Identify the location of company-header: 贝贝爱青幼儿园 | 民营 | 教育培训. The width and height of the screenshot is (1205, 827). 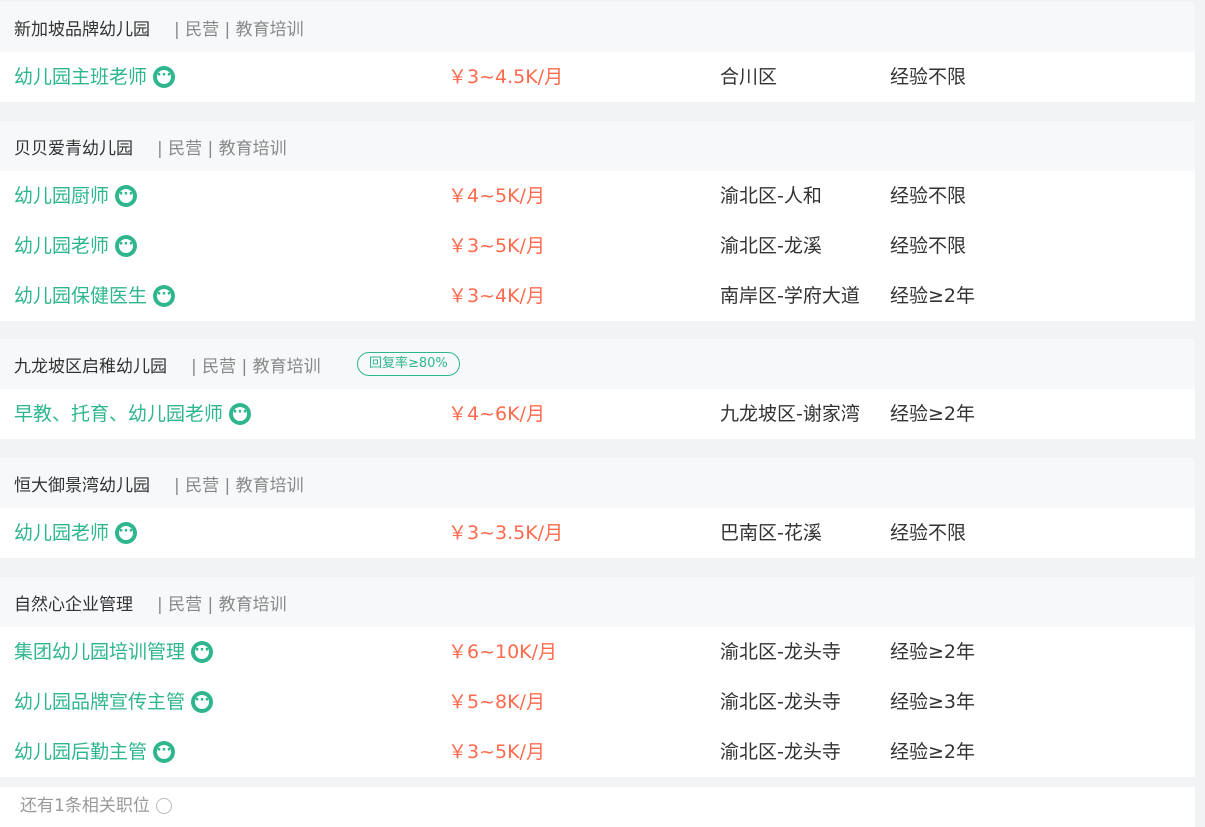
(597, 146).